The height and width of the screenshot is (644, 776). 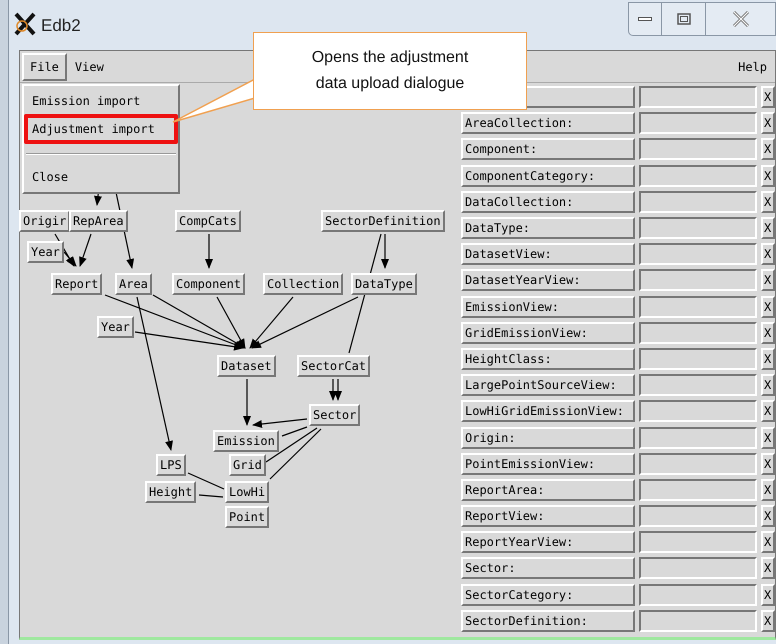 I want to click on menu-option: Emission import, so click(x=101, y=101).